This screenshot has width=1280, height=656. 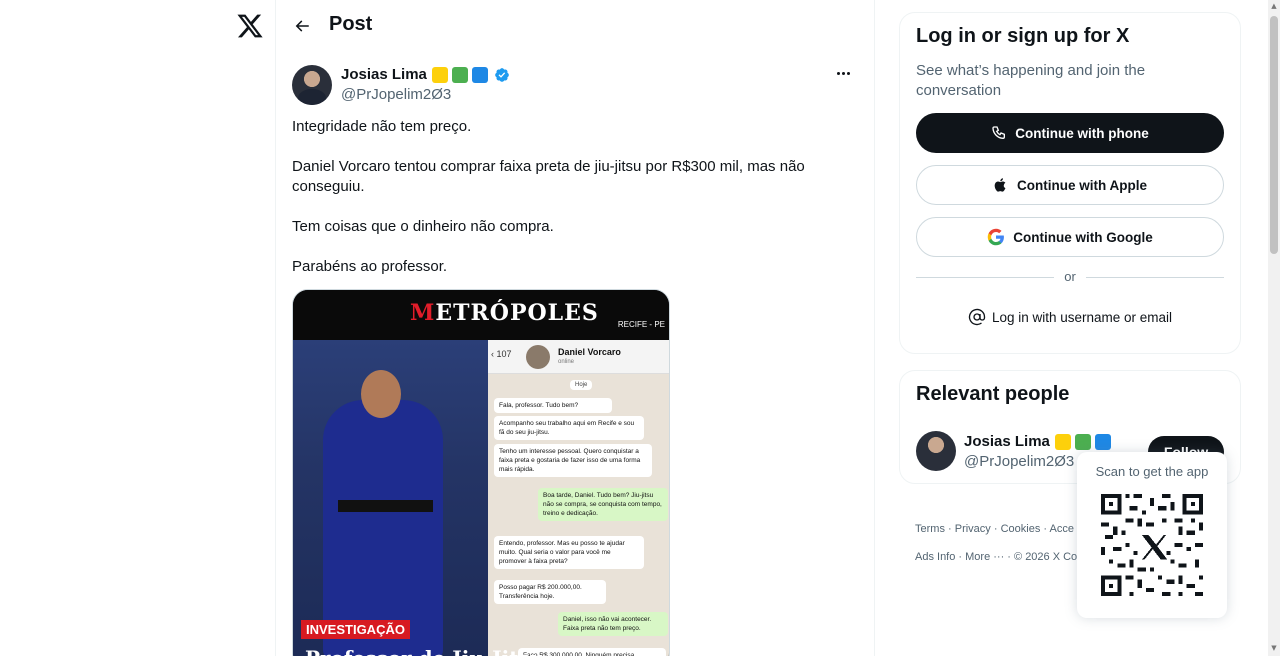 What do you see at coordinates (936, 451) in the screenshot?
I see `person-avatar` at bounding box center [936, 451].